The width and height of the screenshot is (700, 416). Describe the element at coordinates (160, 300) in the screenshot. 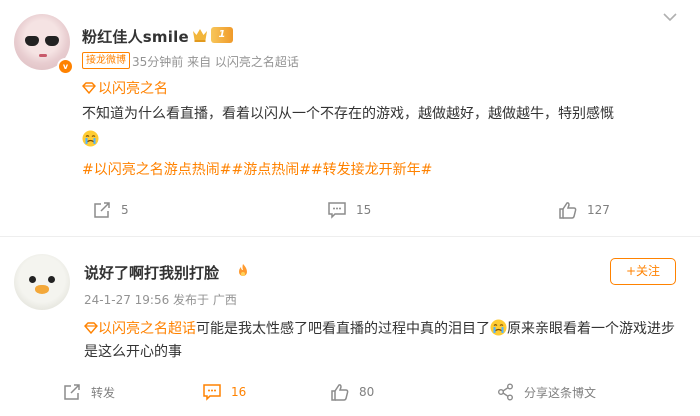

I see `comment-meta: 24-1-27 19:56 发布于 广西` at that location.